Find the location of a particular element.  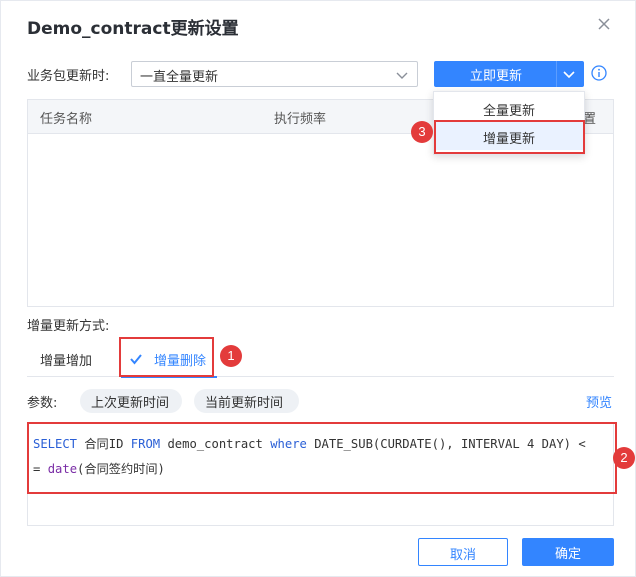

dialog-header: Demo_contract更新设置 is located at coordinates (318, 25).